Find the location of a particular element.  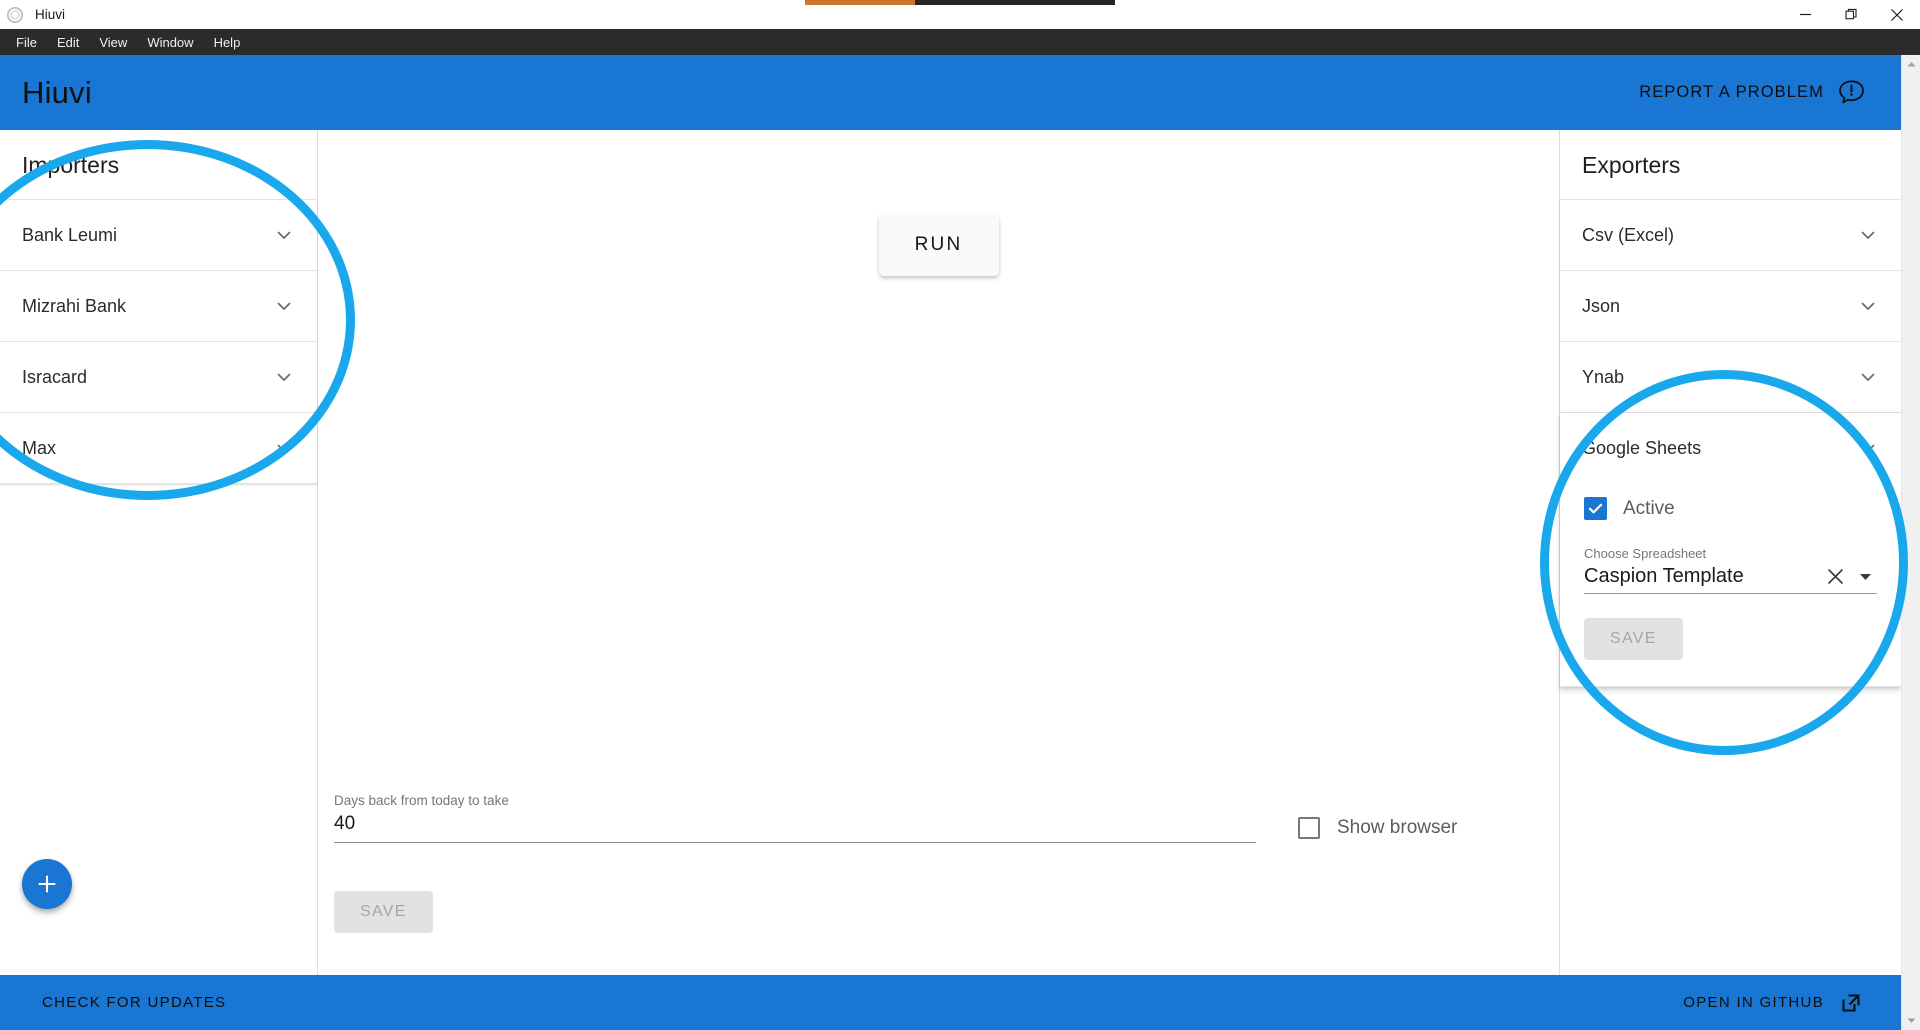

choose-spreadsheet-field: Choose Spreadsheet Caspion Template is located at coordinates (1730, 570).